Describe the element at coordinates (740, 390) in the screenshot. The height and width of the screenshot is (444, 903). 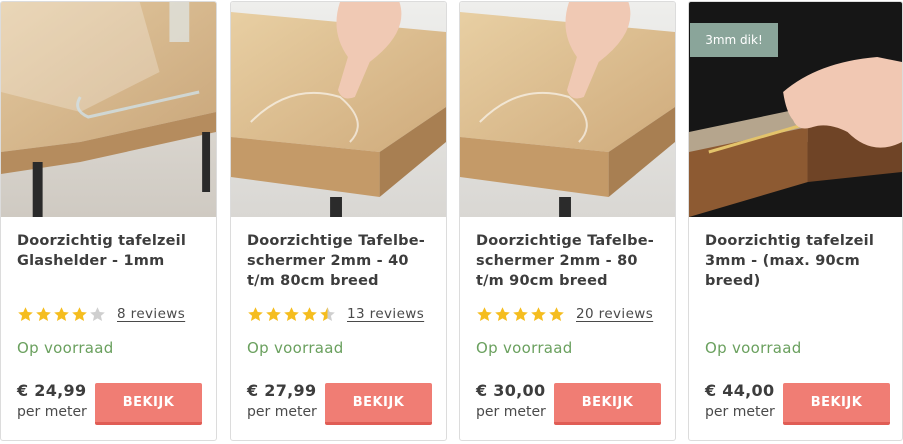
I see `price: € 44,00` at that location.